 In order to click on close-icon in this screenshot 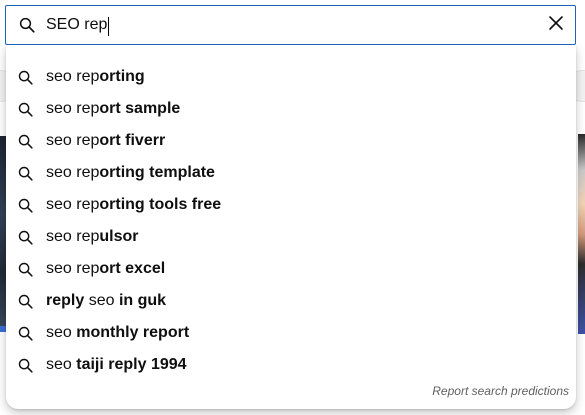, I will do `click(556, 25)`.